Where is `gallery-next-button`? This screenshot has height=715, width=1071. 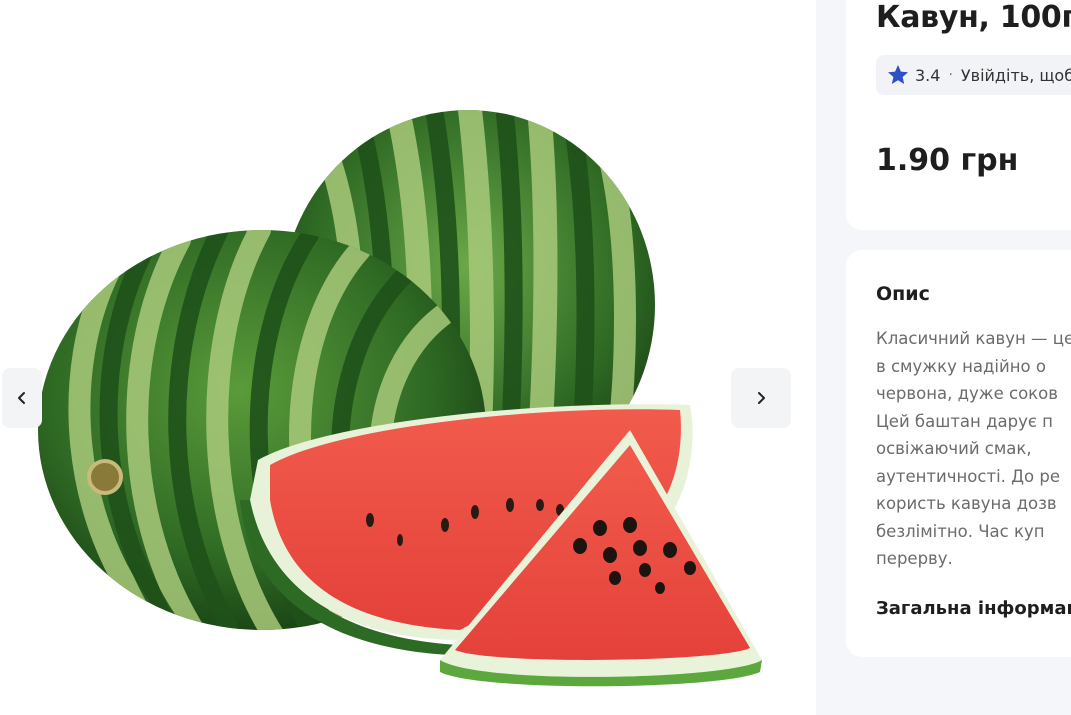 gallery-next-button is located at coordinates (761, 398).